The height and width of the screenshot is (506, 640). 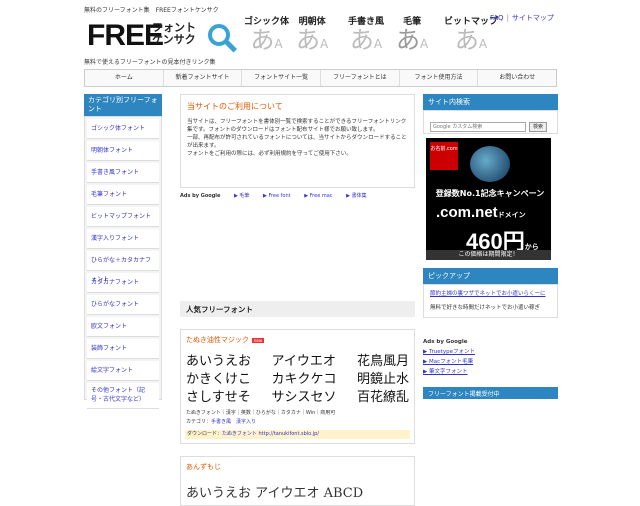 What do you see at coordinates (444, 156) in the screenshot?
I see `onamae-badge: お名前.com` at bounding box center [444, 156].